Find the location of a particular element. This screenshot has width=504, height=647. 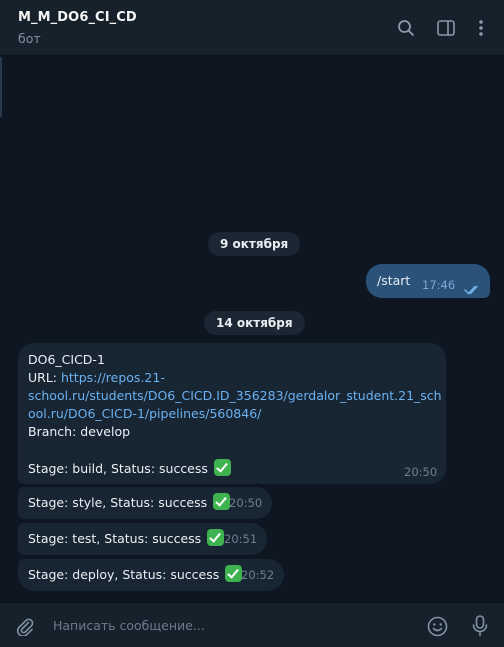

scroll-indicator is located at coordinates (1, 87).